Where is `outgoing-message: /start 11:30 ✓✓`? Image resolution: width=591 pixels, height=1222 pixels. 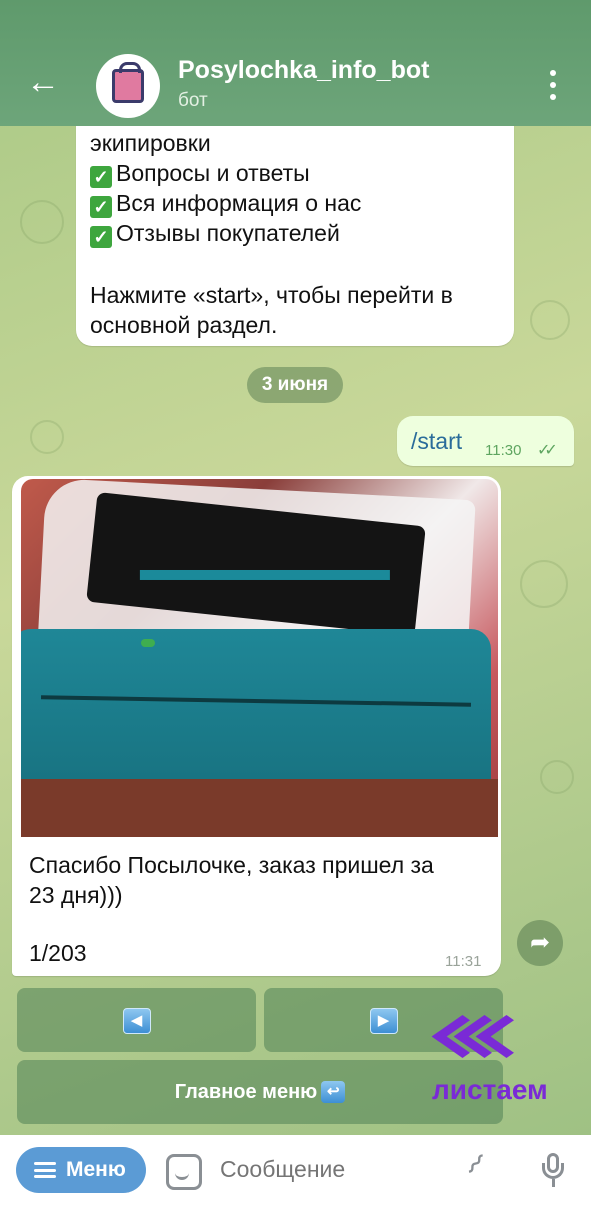
outgoing-message: /start 11:30 ✓✓ is located at coordinates (485, 441).